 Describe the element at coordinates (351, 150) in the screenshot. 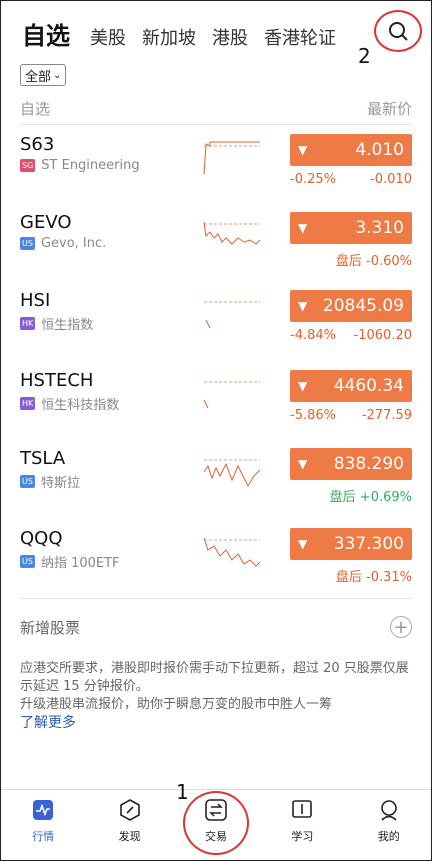

I see `price-button: ▼ 4.010` at that location.